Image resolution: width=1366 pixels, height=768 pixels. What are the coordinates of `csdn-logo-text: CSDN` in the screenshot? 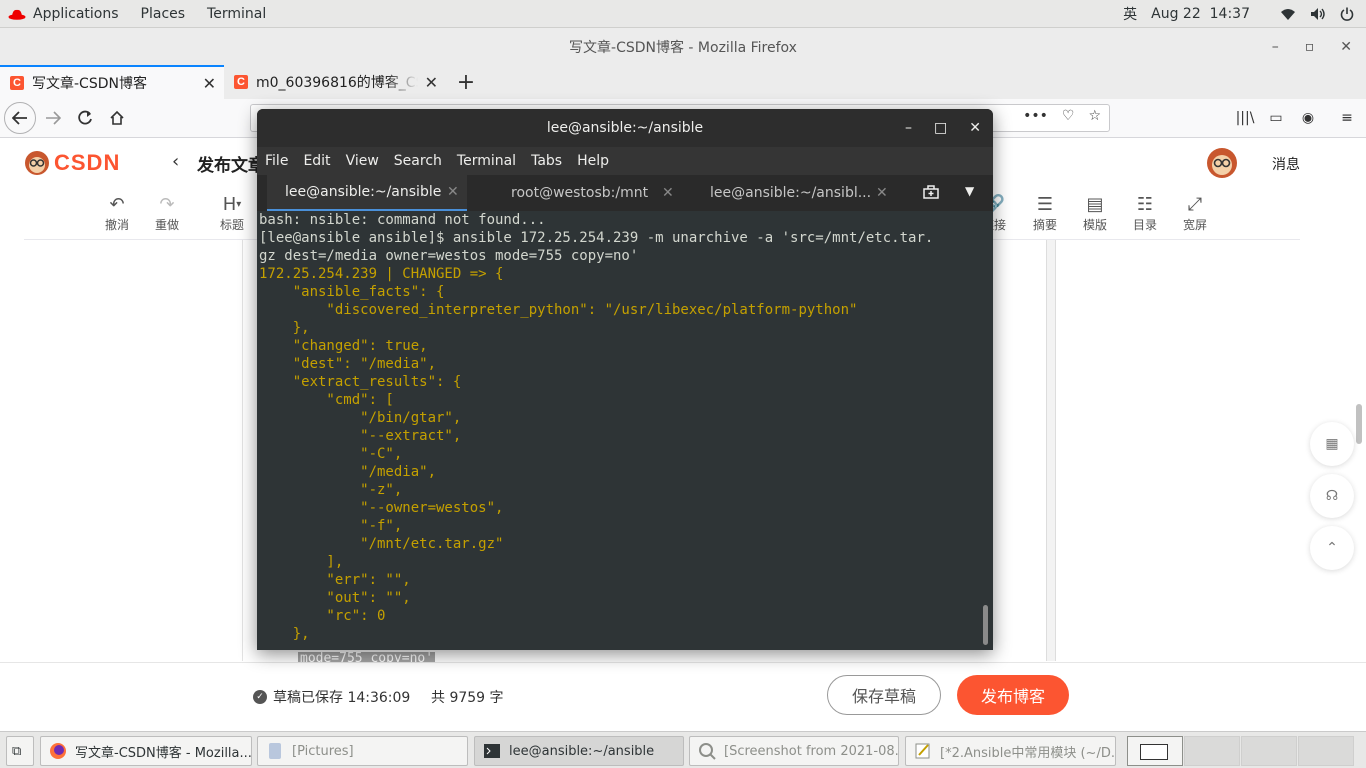 It's located at (87, 162).